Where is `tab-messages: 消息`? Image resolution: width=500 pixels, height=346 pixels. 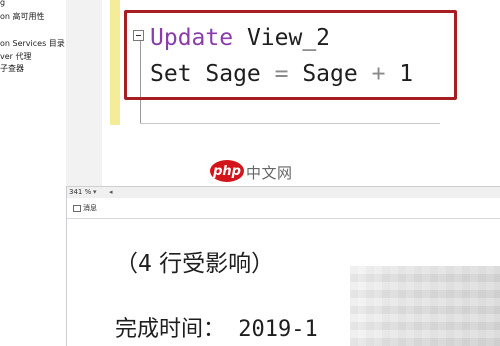
tab-messages: 消息 is located at coordinates (85, 208).